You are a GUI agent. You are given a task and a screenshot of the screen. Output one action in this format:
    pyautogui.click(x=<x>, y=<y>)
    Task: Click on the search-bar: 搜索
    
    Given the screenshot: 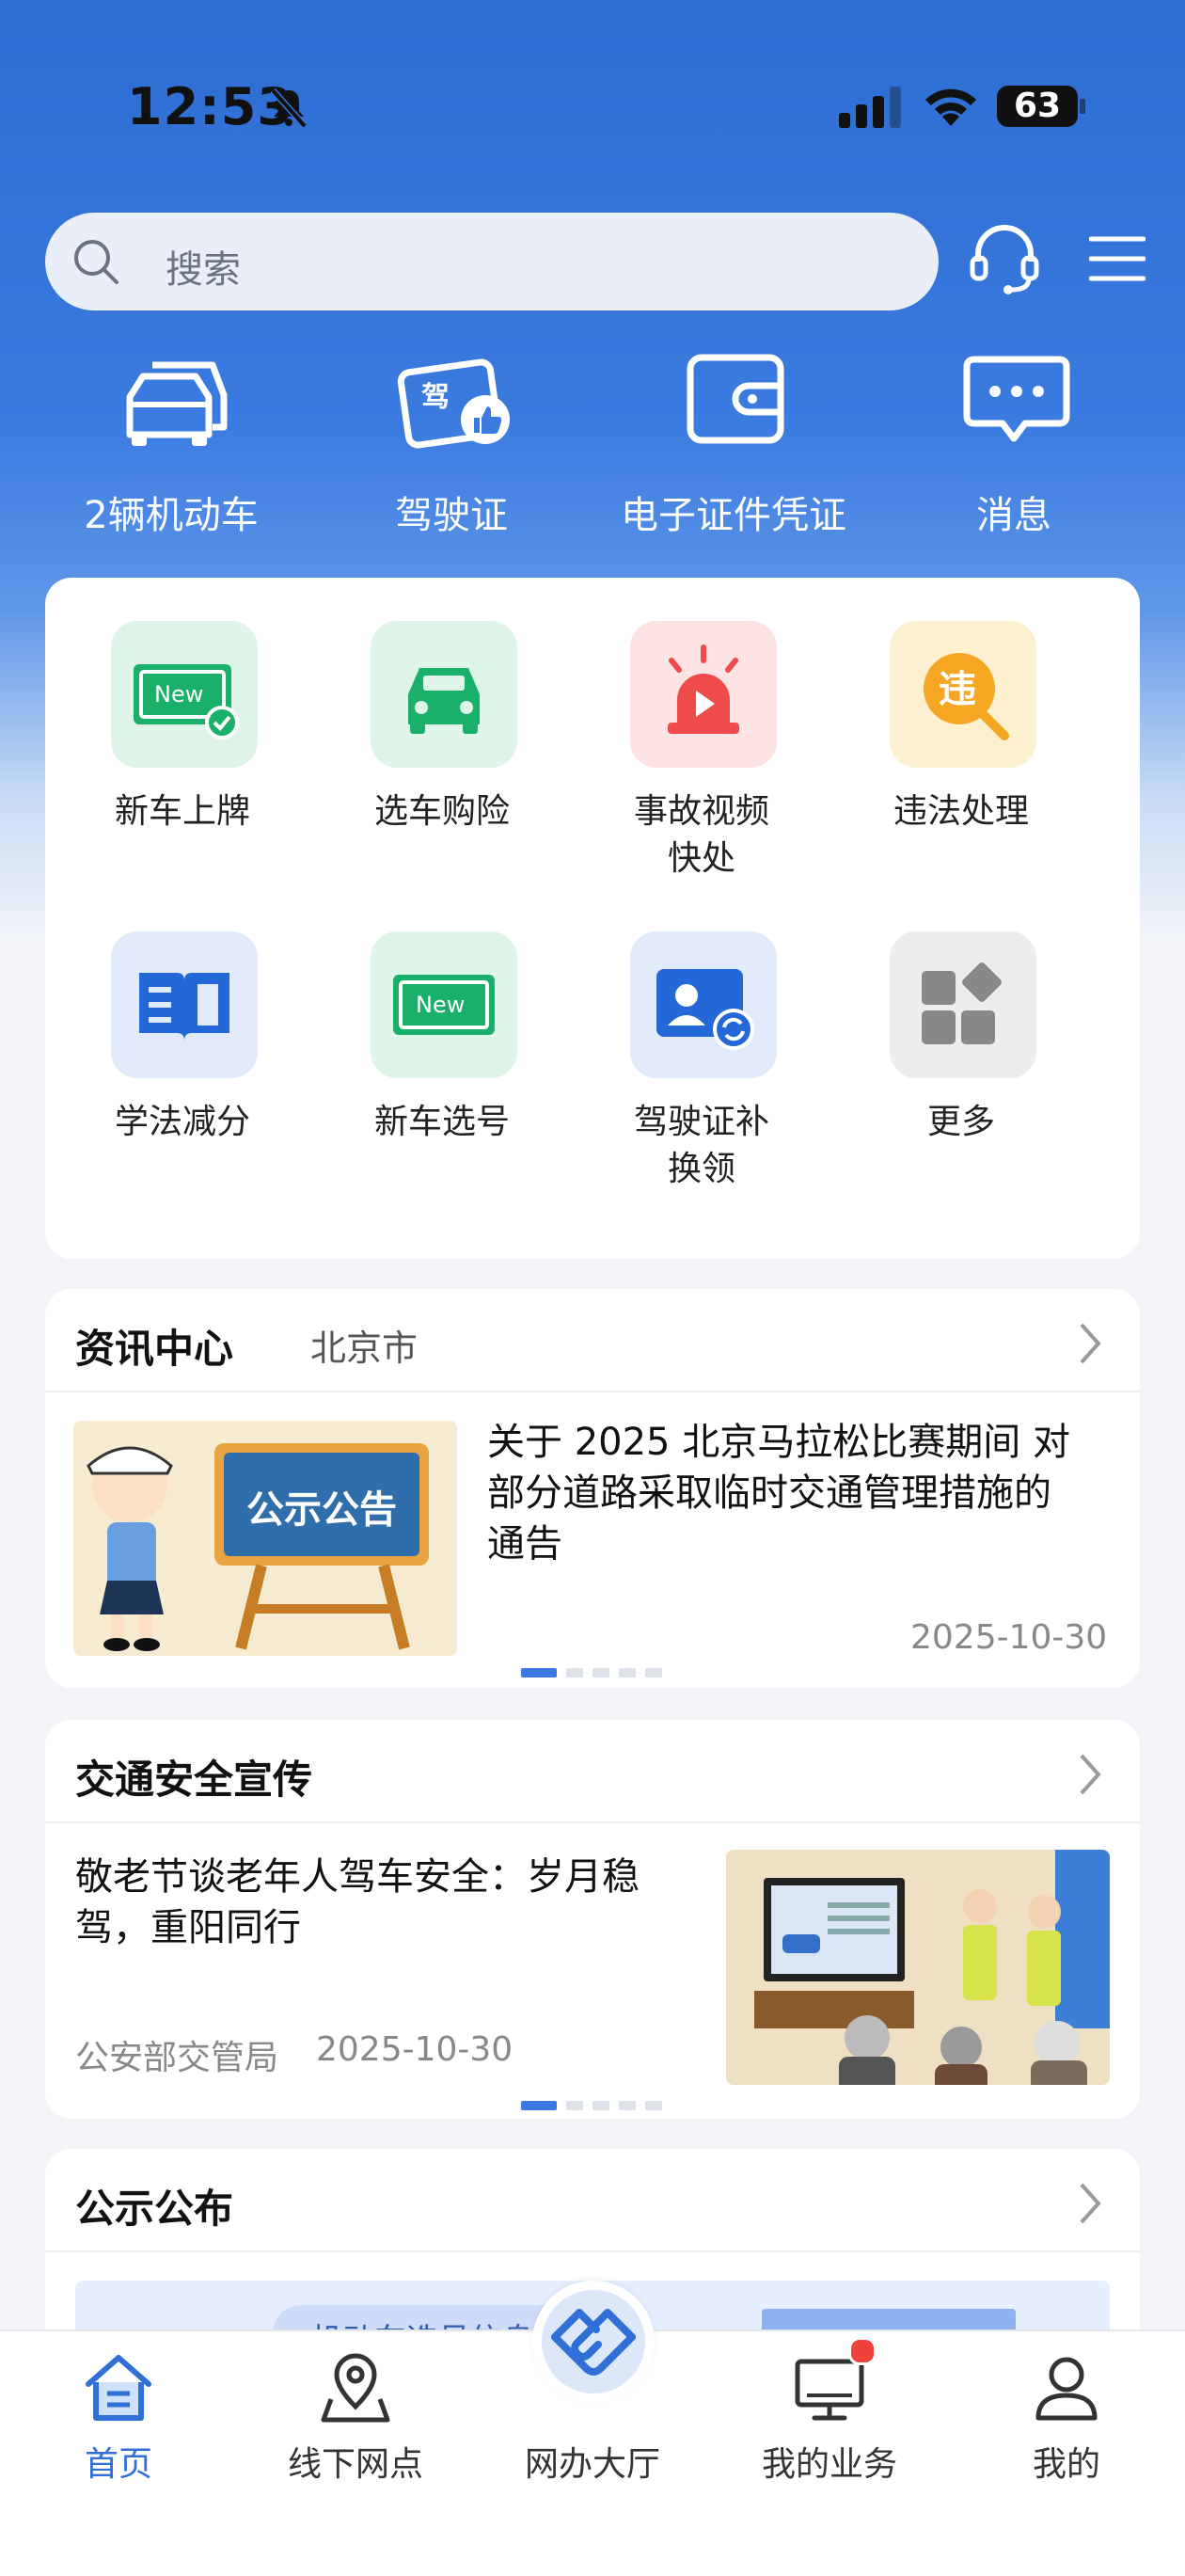 What is the action you would take?
    pyautogui.click(x=492, y=261)
    